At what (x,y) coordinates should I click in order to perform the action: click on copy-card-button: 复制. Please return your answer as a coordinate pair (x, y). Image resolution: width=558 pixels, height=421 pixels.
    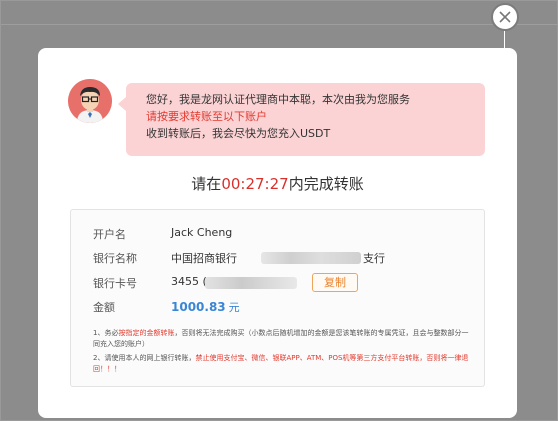
    Looking at the image, I should click on (335, 282).